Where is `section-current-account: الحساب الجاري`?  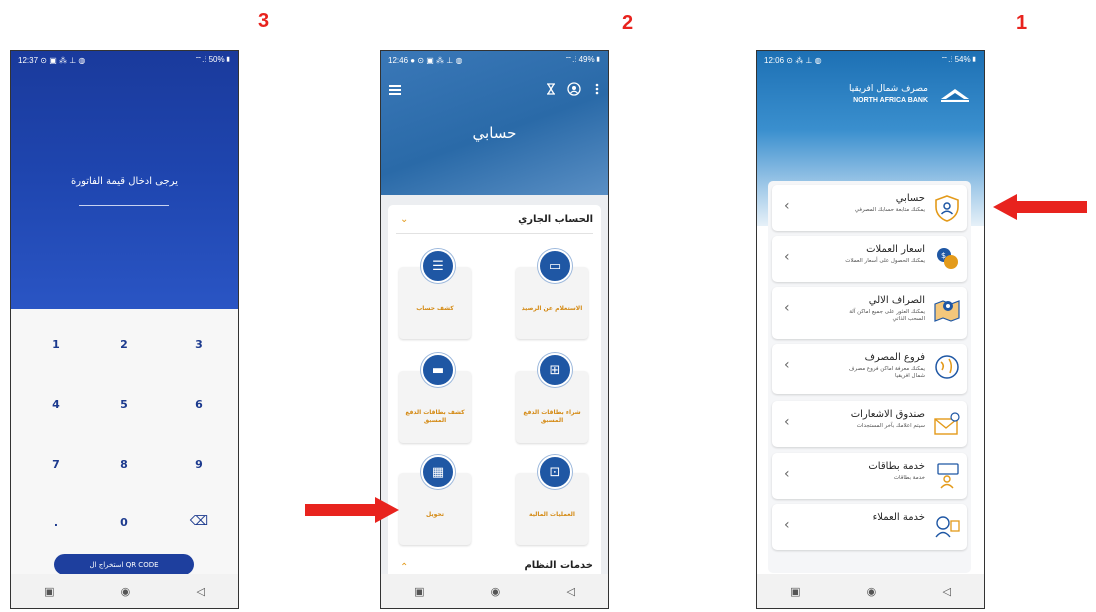
section-current-account: الحساب الجاري is located at coordinates (555, 219).